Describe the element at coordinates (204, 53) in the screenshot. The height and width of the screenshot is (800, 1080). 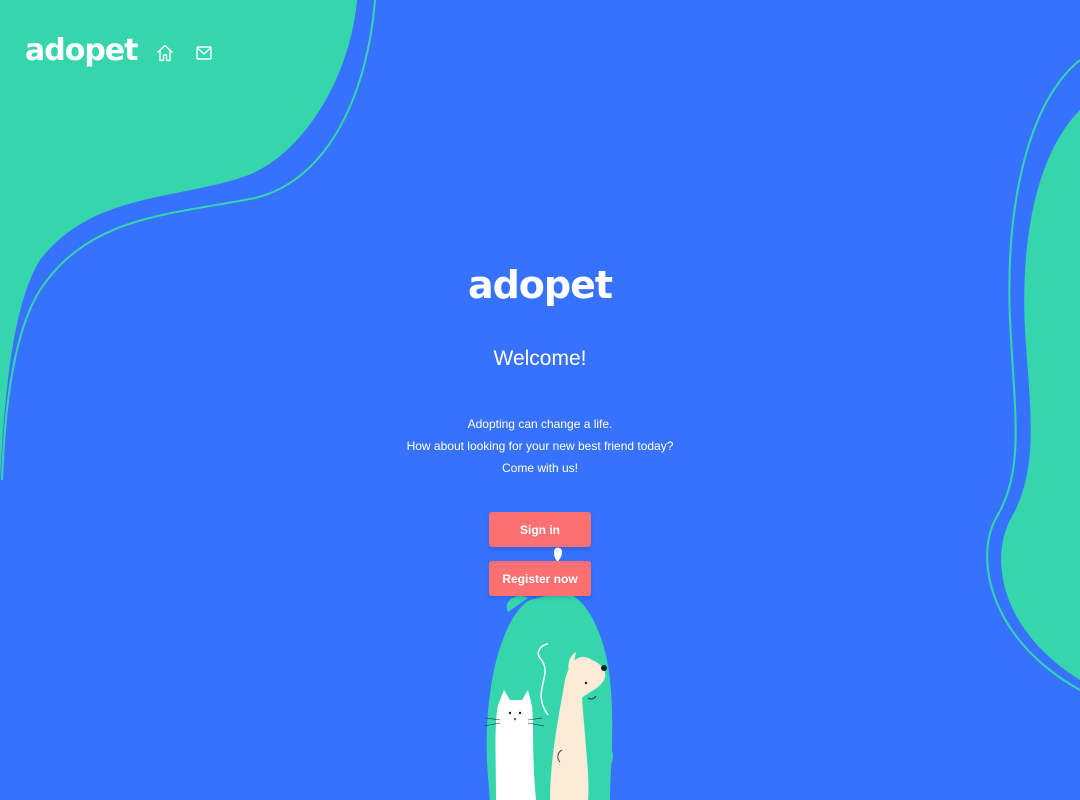
I see `mail-icon` at that location.